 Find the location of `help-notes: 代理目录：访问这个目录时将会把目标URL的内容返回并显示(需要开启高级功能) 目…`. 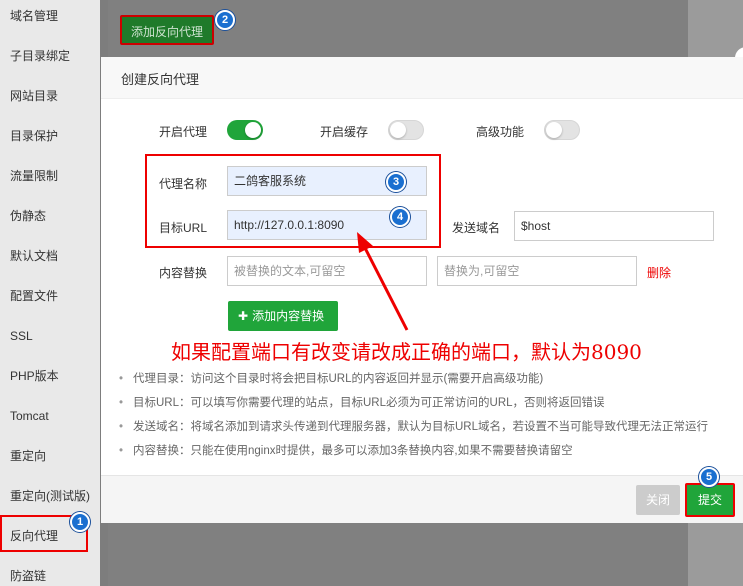

help-notes: 代理目录：访问这个目录时将会把目标URL的内容返回并显示(需要开启高级功能) 目… is located at coordinates (431, 419).